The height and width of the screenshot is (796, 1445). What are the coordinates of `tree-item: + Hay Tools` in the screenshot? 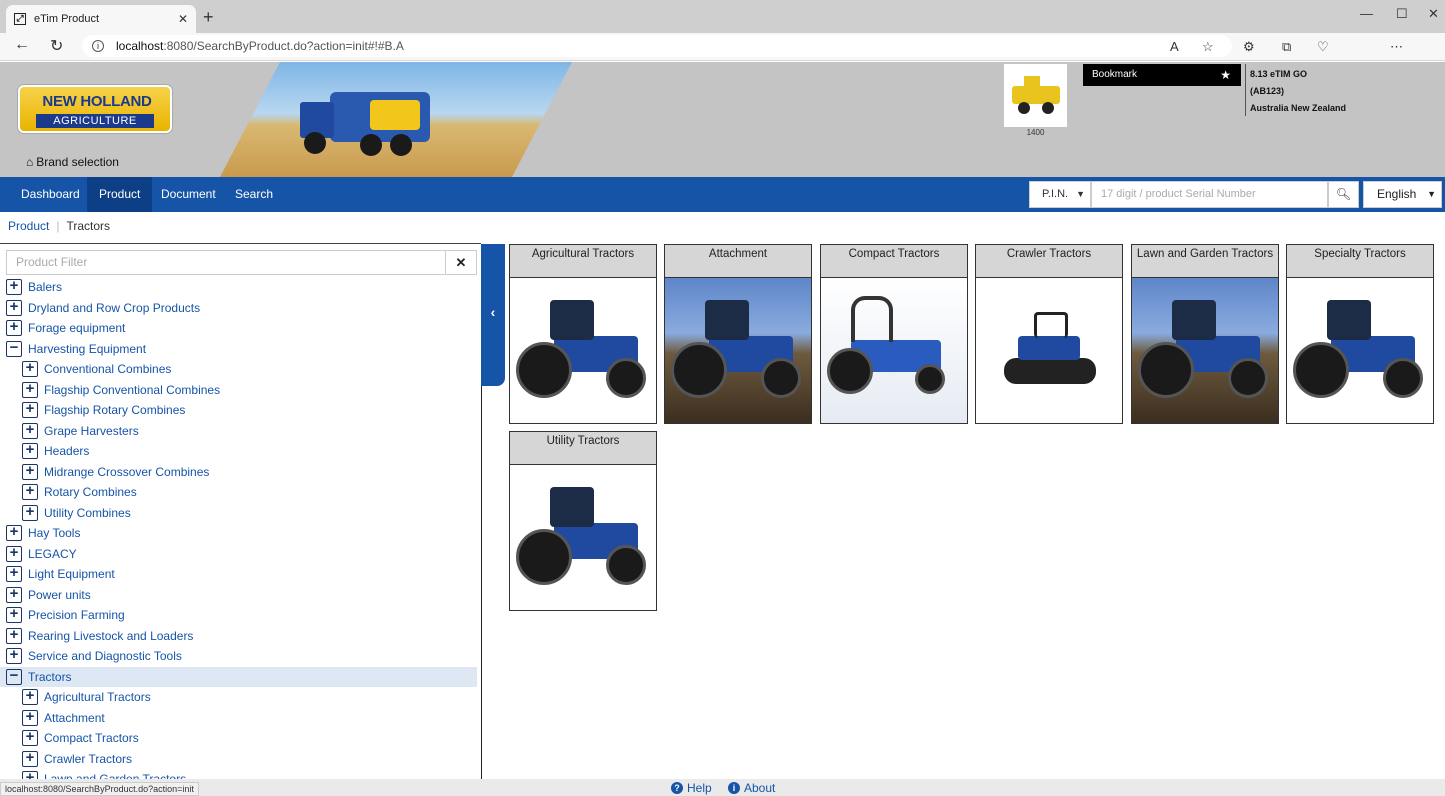 It's located at (240, 533).